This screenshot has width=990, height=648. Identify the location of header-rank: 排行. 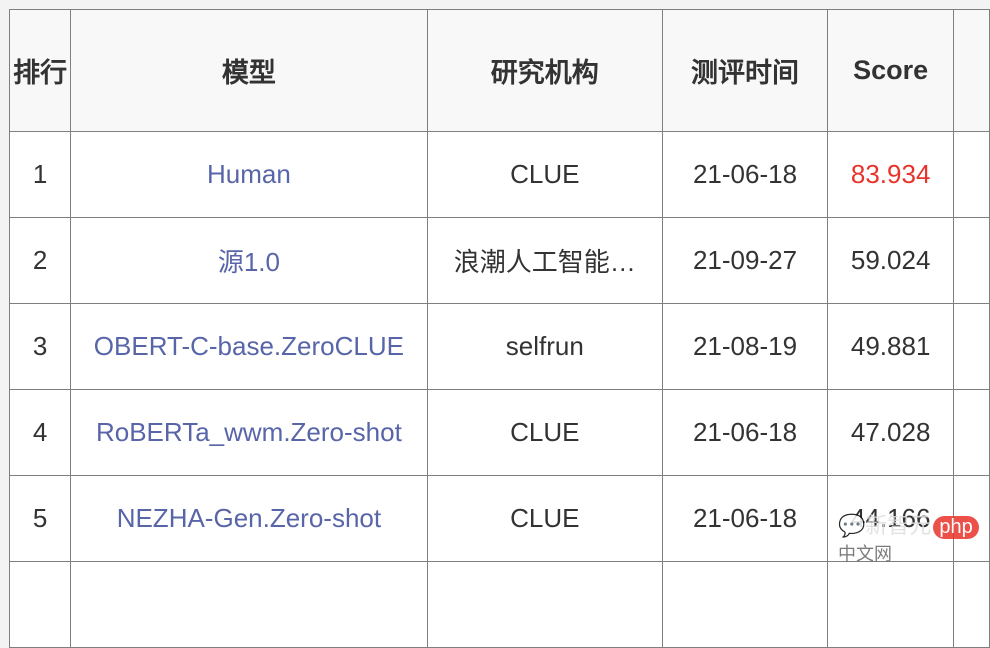
(40, 70).